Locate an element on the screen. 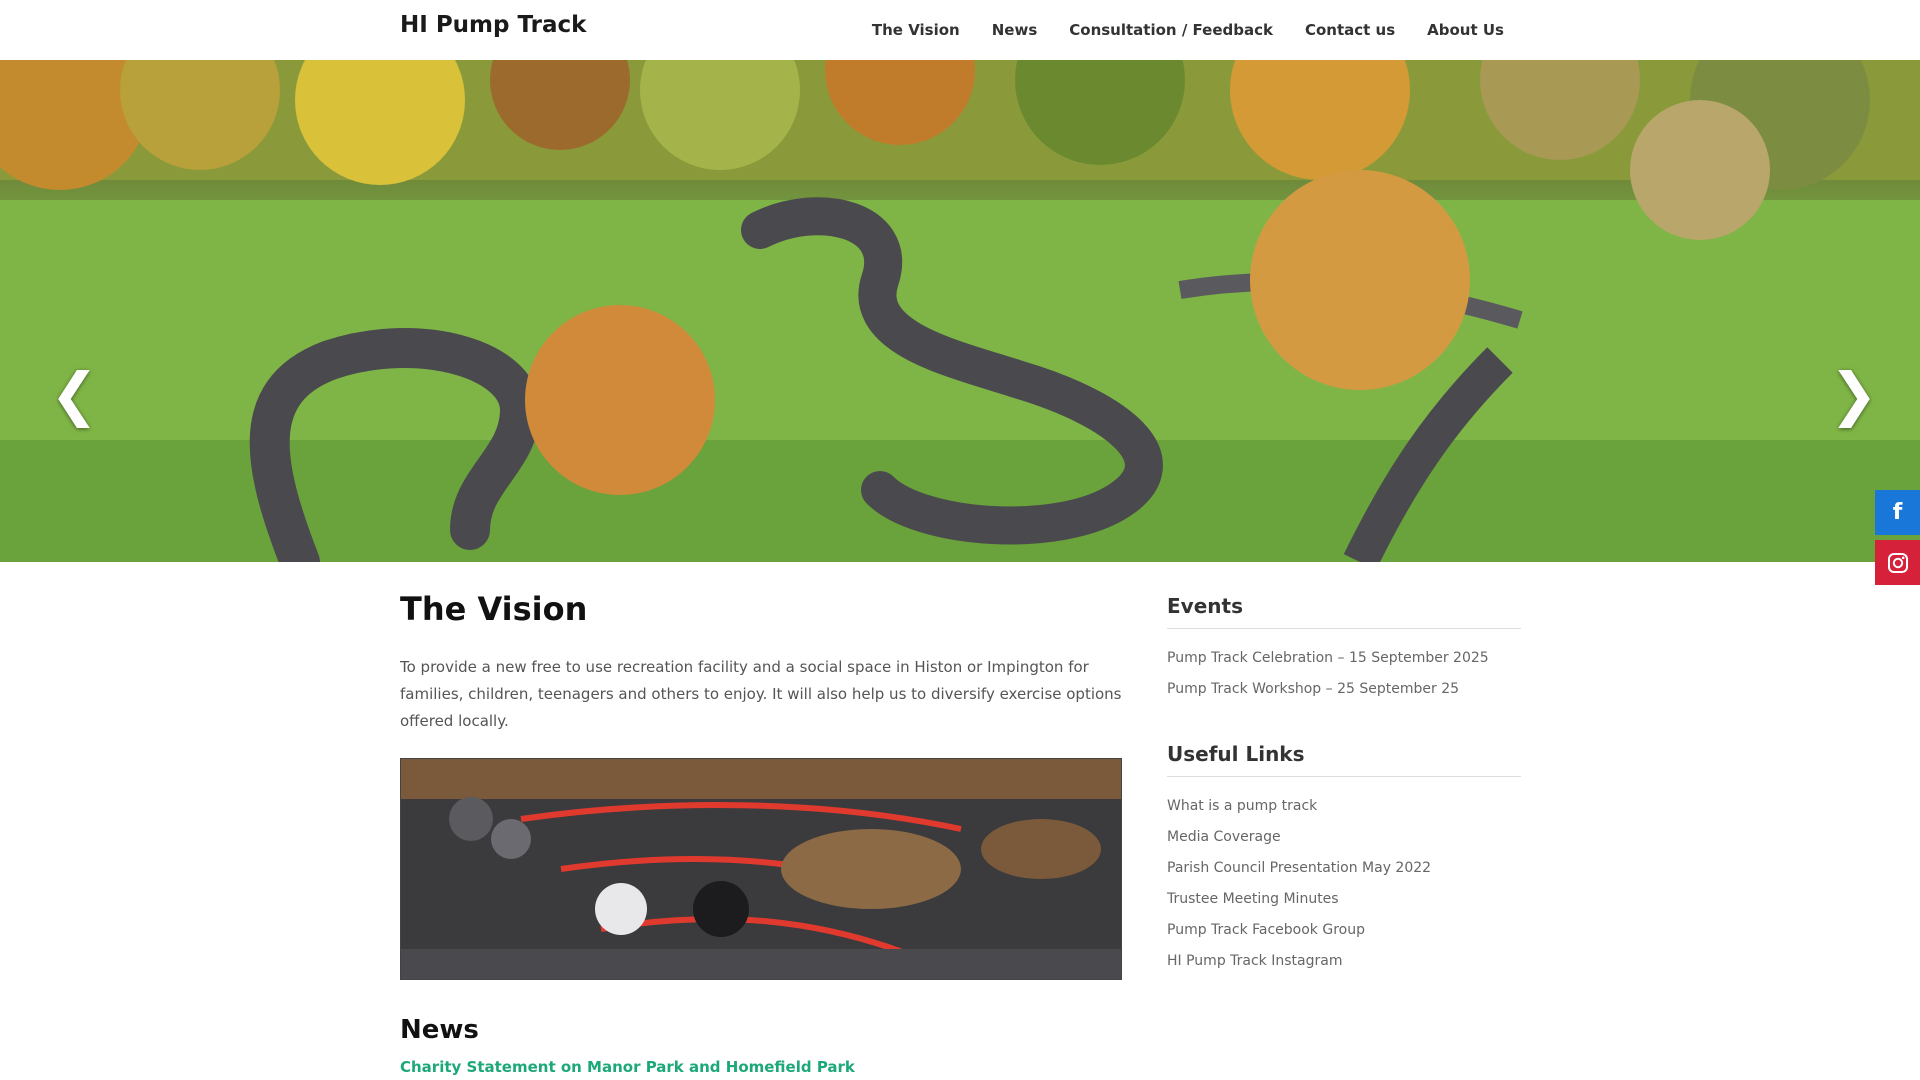  events-title: Events is located at coordinates (1344, 611).